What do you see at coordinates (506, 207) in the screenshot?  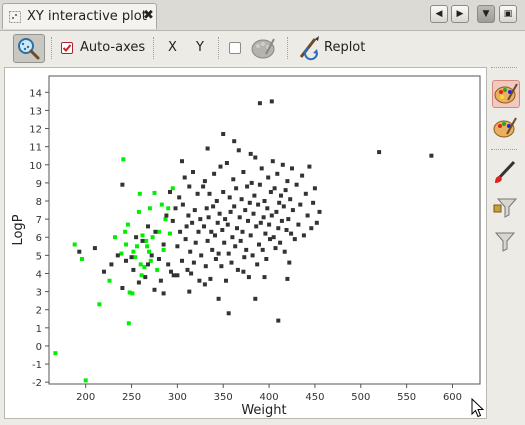 I see `filter-add-button` at bounding box center [506, 207].